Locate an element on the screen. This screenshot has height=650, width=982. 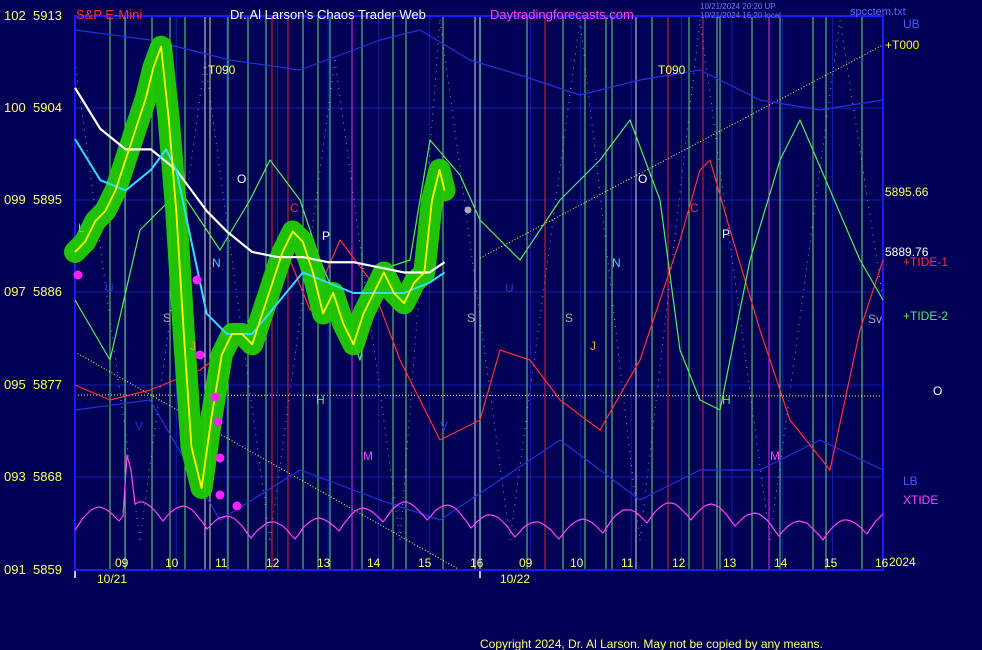
left-axis-tick: 093 is located at coordinates (15, 476).